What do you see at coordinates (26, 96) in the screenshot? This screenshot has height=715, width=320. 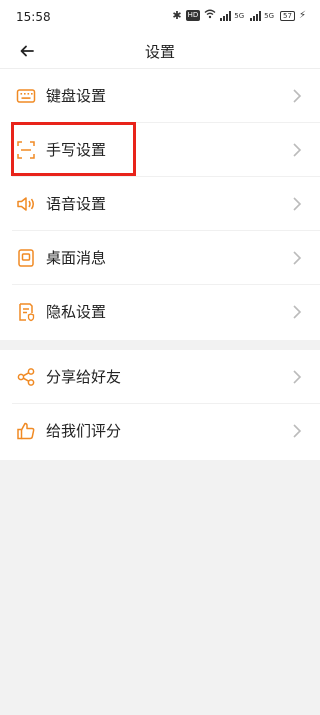 I see `keyboard-icon` at bounding box center [26, 96].